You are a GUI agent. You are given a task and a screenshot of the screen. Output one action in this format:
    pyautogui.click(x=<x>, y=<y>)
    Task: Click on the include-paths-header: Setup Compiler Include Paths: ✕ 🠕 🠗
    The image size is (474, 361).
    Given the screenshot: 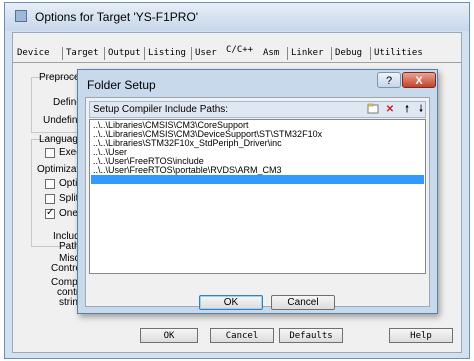 What is the action you would take?
    pyautogui.click(x=257, y=109)
    